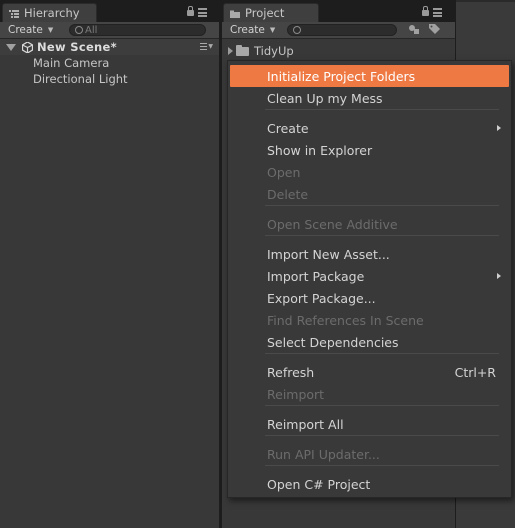 This screenshot has width=515, height=528. What do you see at coordinates (77, 47) in the screenshot?
I see `scene-name: New Scene*` at bounding box center [77, 47].